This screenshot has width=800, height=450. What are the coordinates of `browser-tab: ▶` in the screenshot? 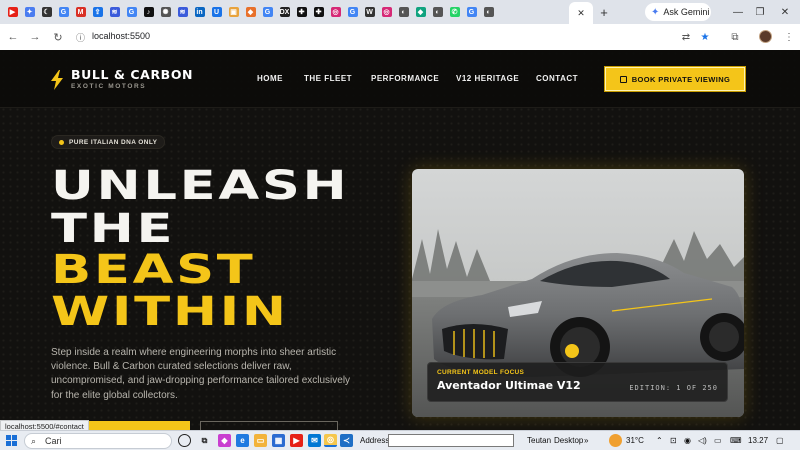 It's located at (12, 12).